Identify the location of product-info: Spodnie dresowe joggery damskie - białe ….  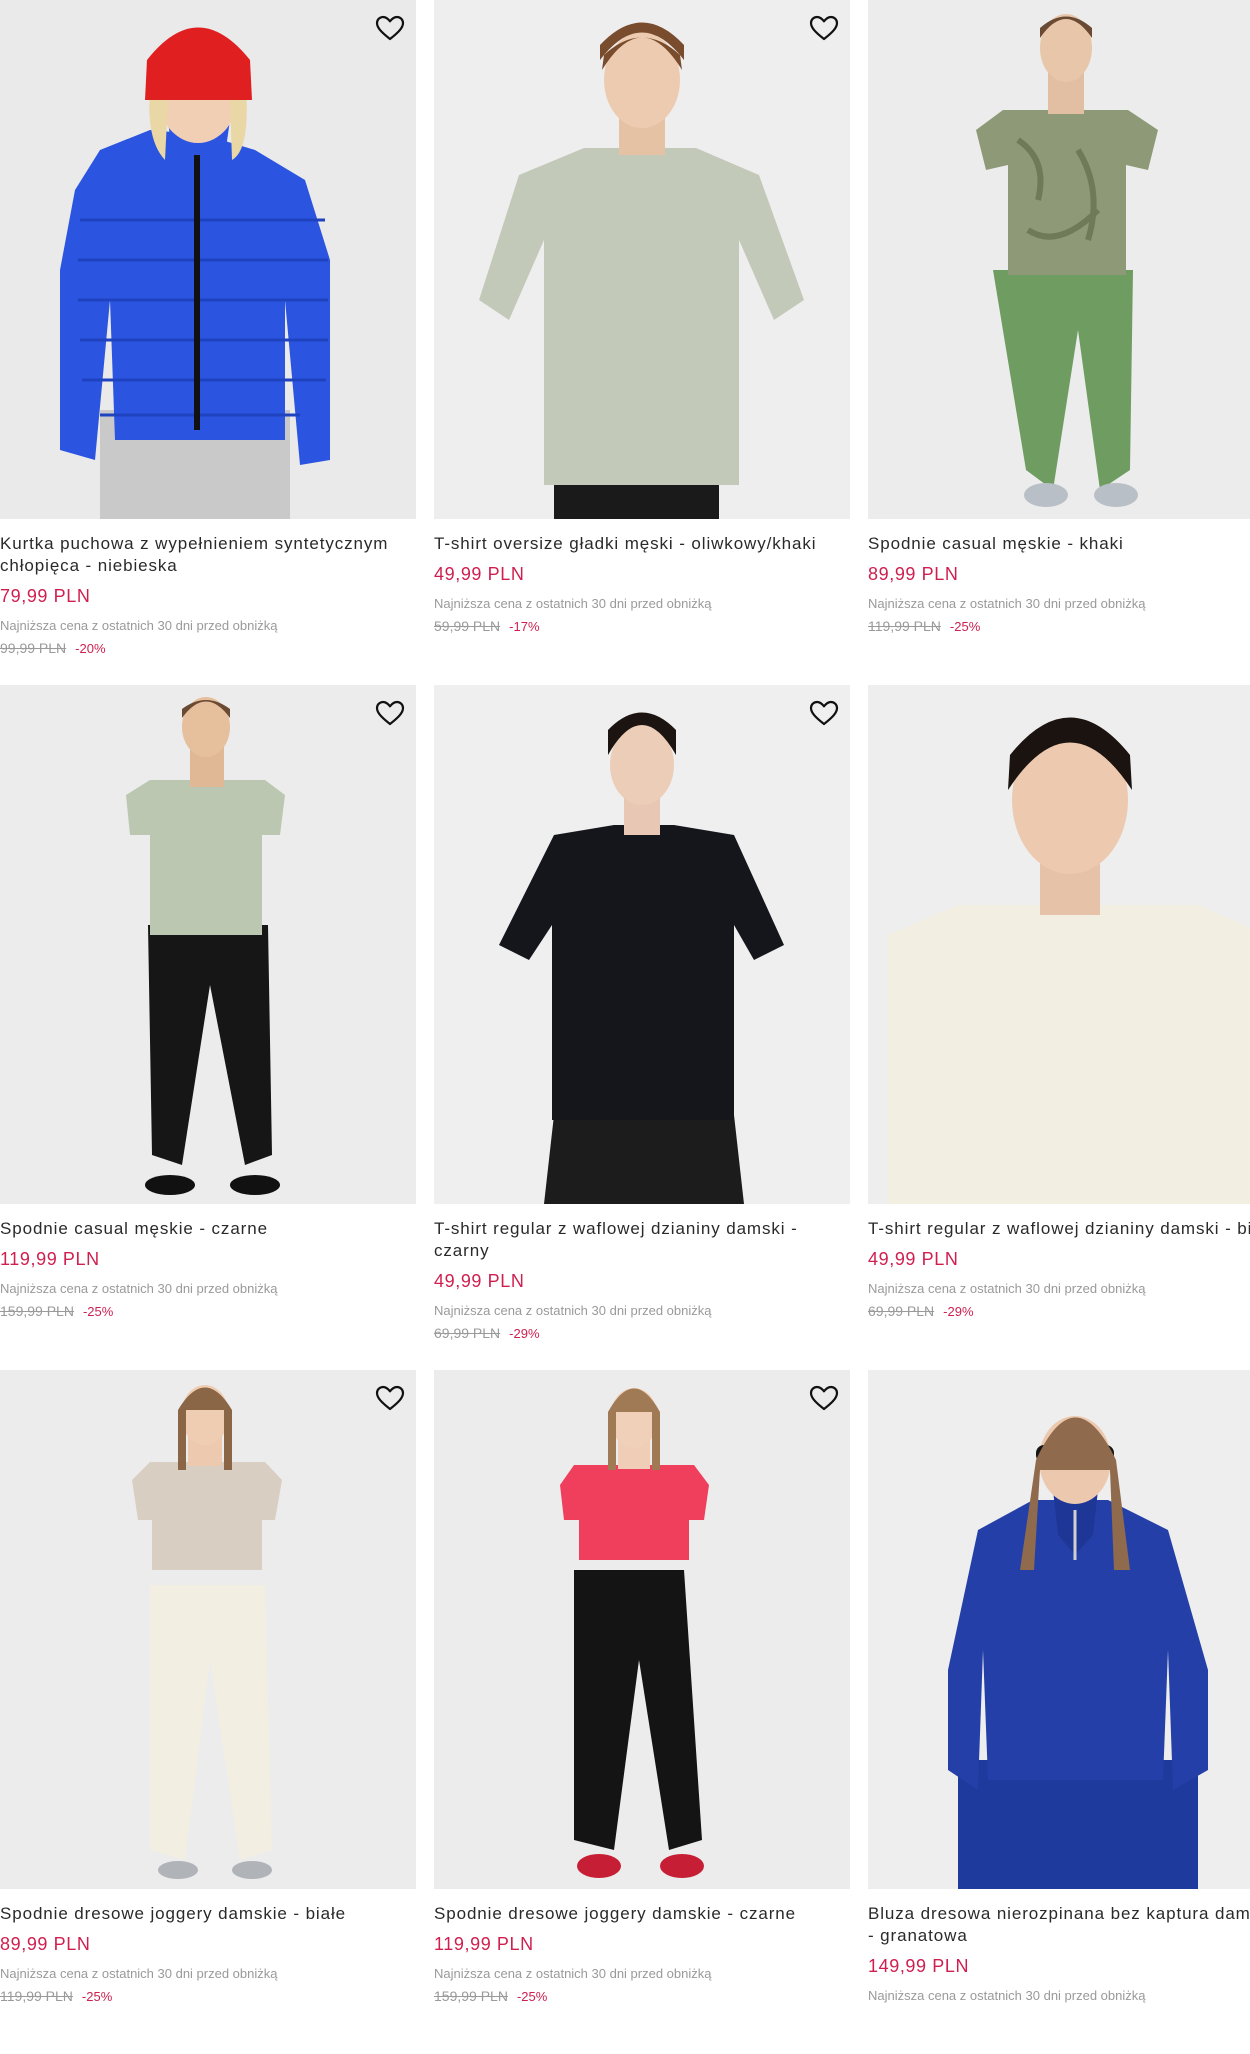
(208, 1954).